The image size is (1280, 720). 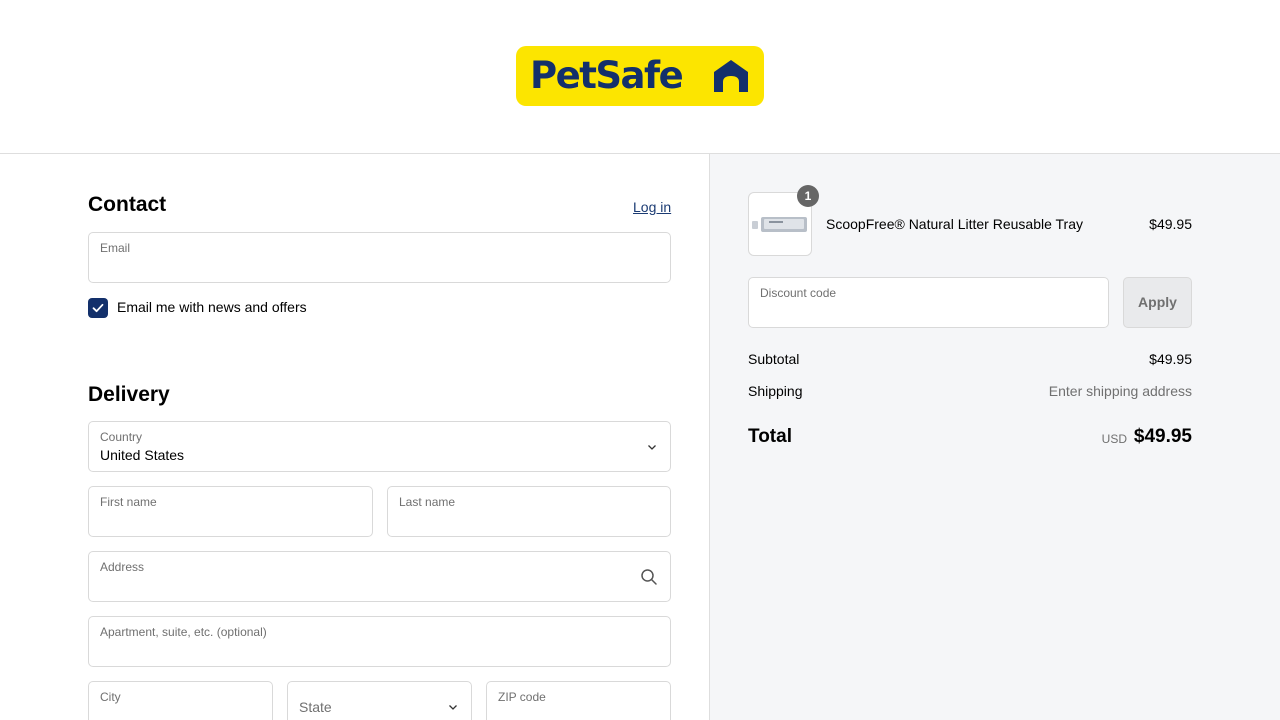 I want to click on country-value: United States, so click(x=142, y=455).